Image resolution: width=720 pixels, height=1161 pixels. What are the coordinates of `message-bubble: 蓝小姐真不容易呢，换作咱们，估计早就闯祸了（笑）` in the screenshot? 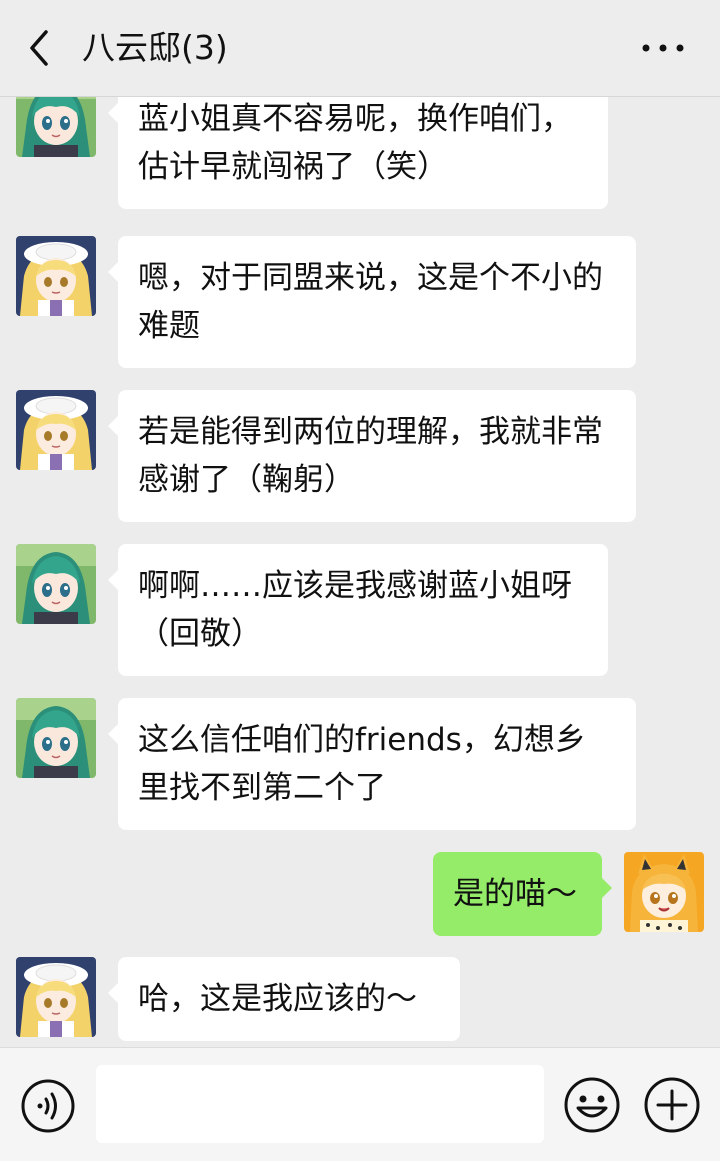 It's located at (358, 153).